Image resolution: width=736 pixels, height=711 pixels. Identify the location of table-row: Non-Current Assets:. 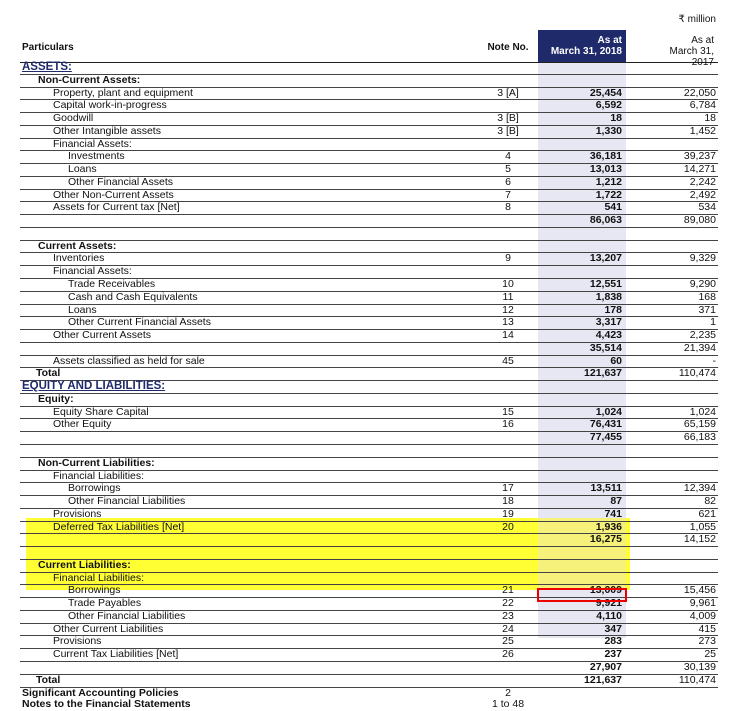
(369, 80).